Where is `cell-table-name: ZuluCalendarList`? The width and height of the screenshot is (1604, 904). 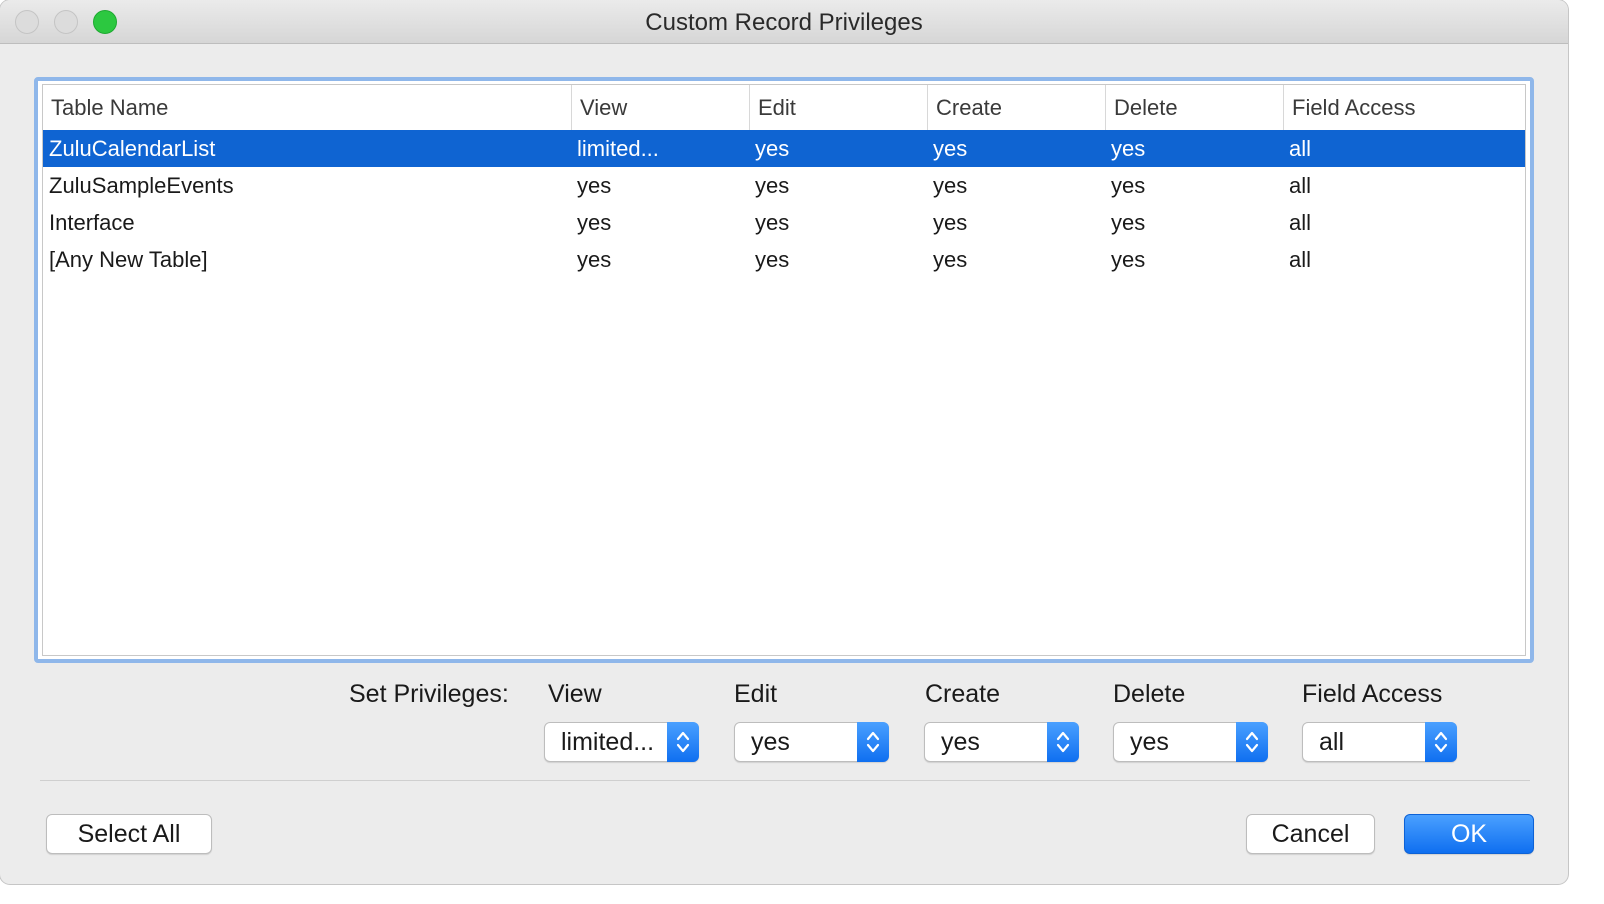 cell-table-name: ZuluCalendarList is located at coordinates (132, 148).